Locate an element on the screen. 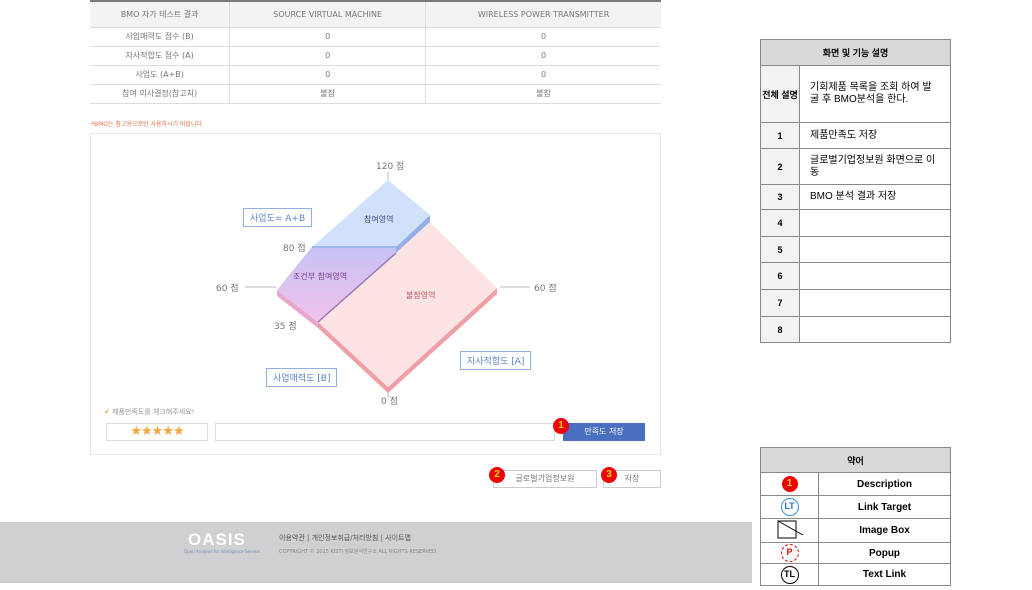 This screenshot has width=1032, height=590. row-text: BMO 분석 결과 저장 is located at coordinates (875, 197).